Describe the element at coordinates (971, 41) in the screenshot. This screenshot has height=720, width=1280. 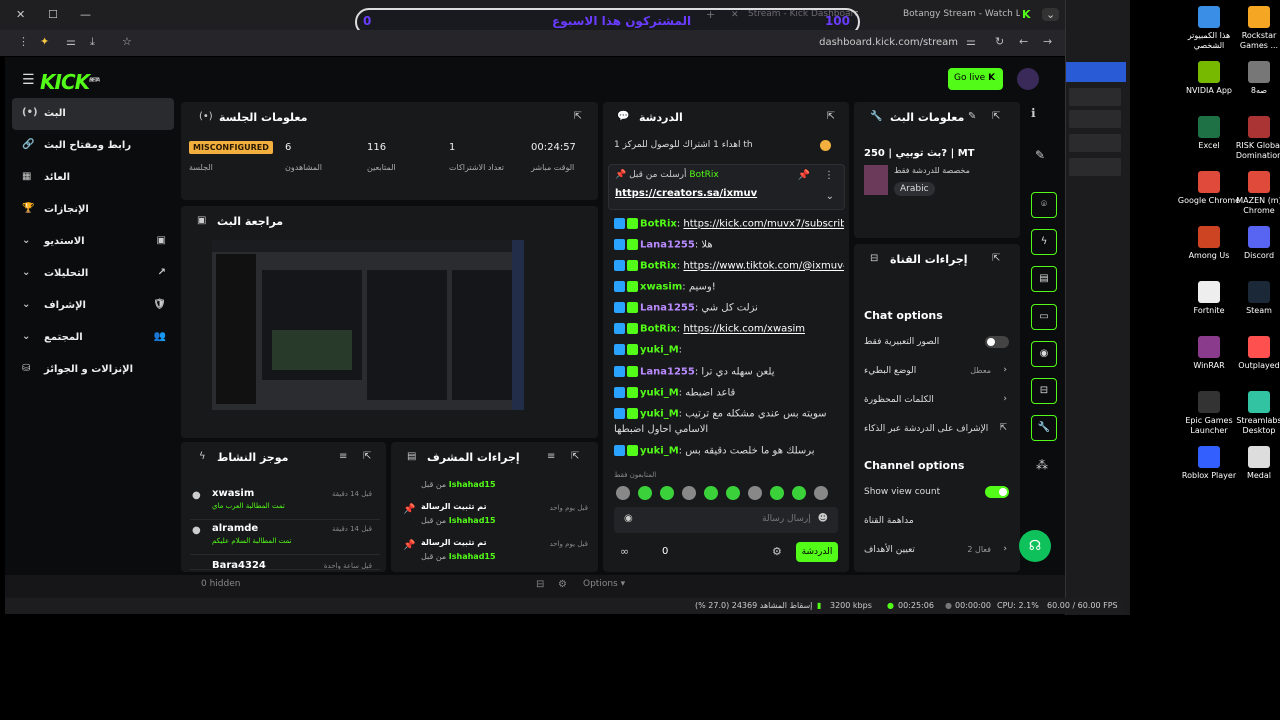
I see `site-settings-icon: ⚌` at that location.